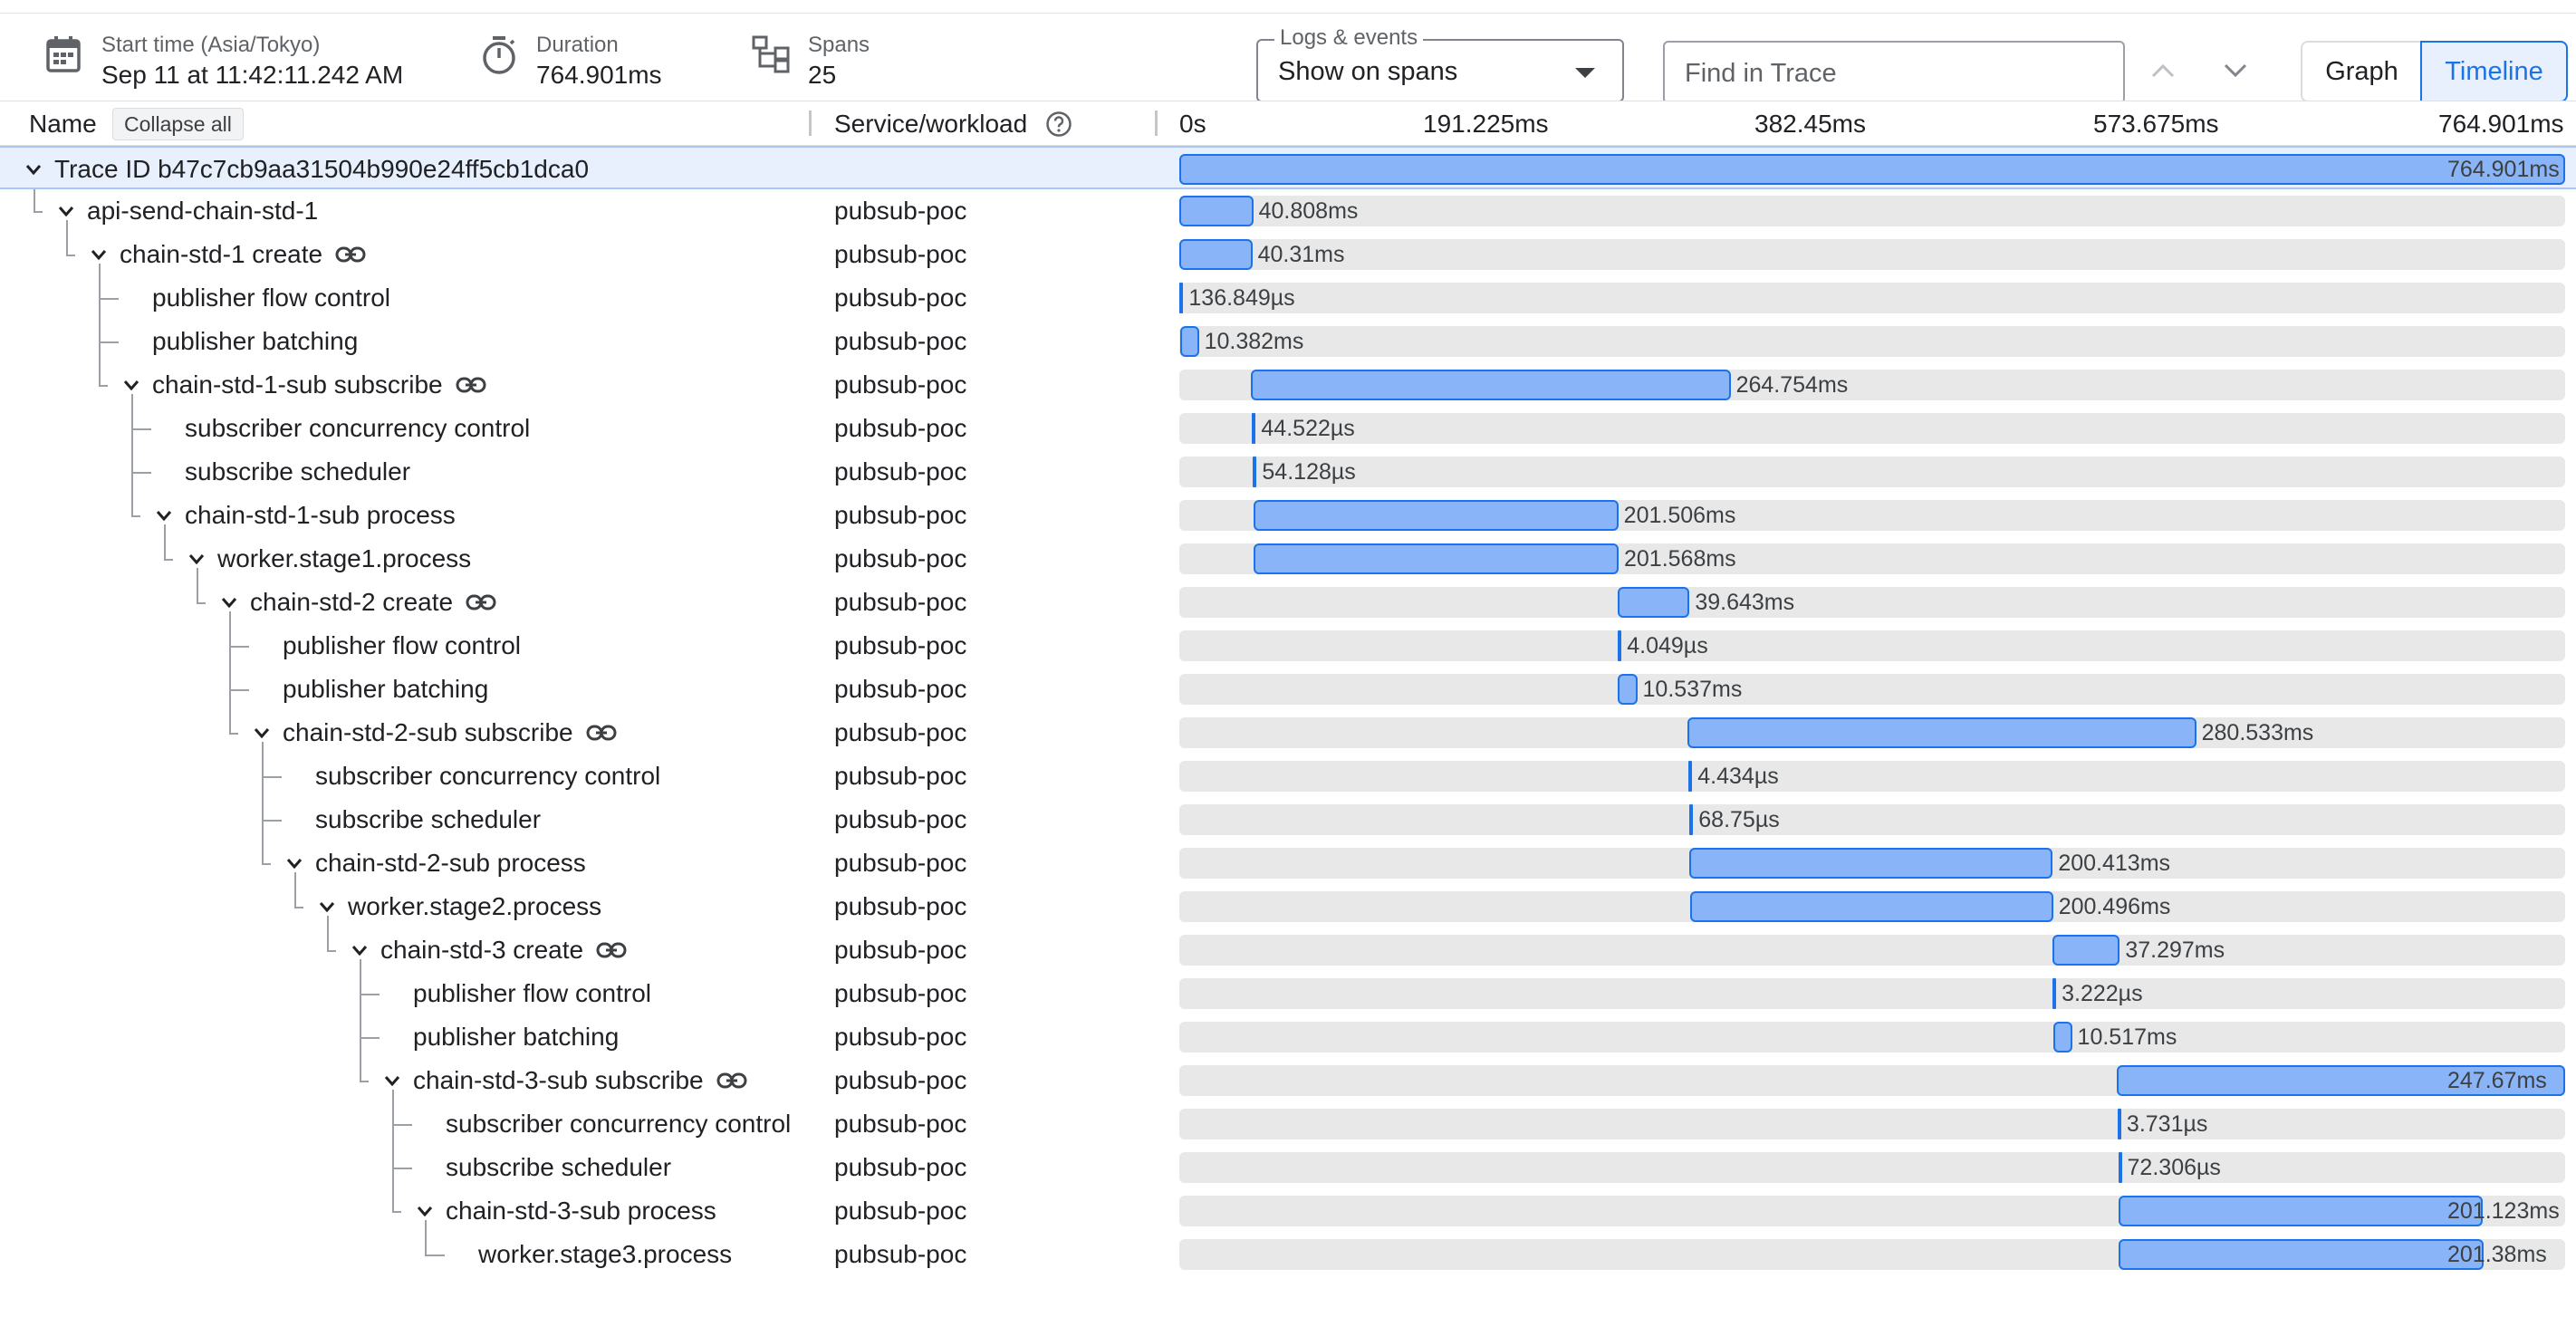 This screenshot has width=2576, height=1317. I want to click on span-row: subscribe scheduler pubsub-poc 68.75µs, so click(1288, 819).